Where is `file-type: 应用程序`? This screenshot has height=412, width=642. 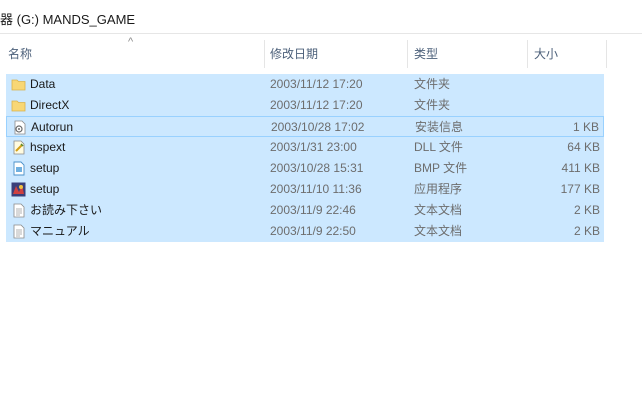
file-type: 应用程序 is located at coordinates (438, 189).